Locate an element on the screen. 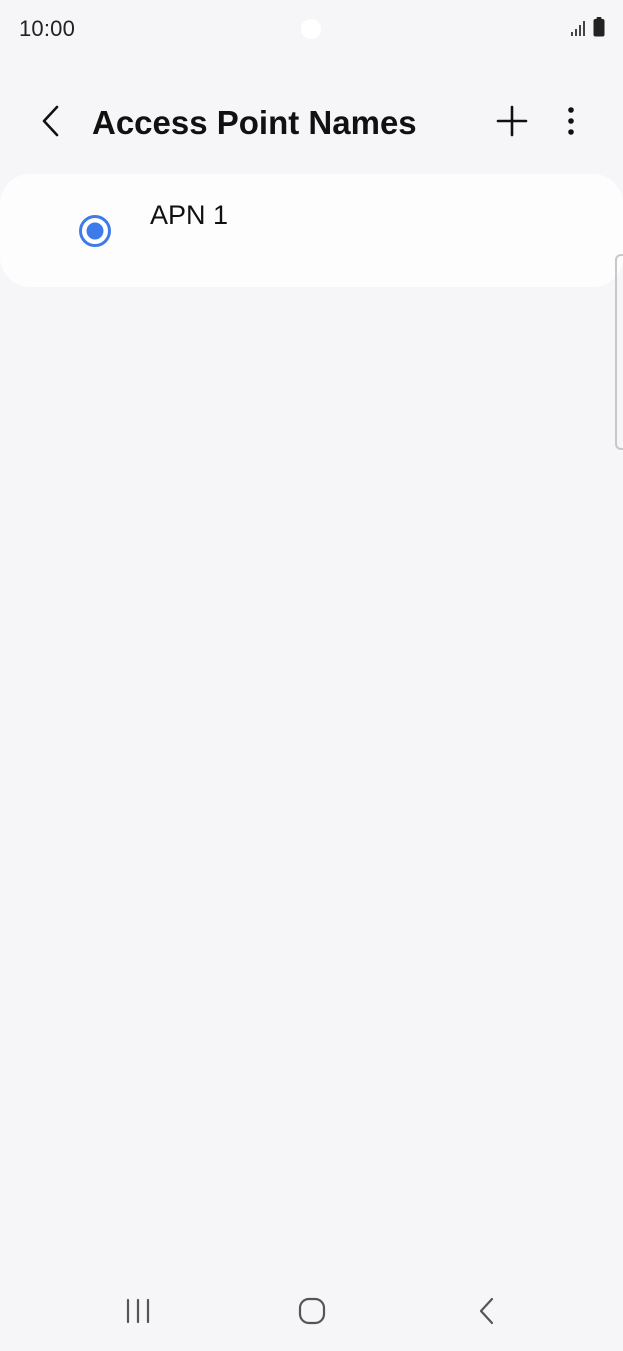  add-apn-button is located at coordinates (512, 123).